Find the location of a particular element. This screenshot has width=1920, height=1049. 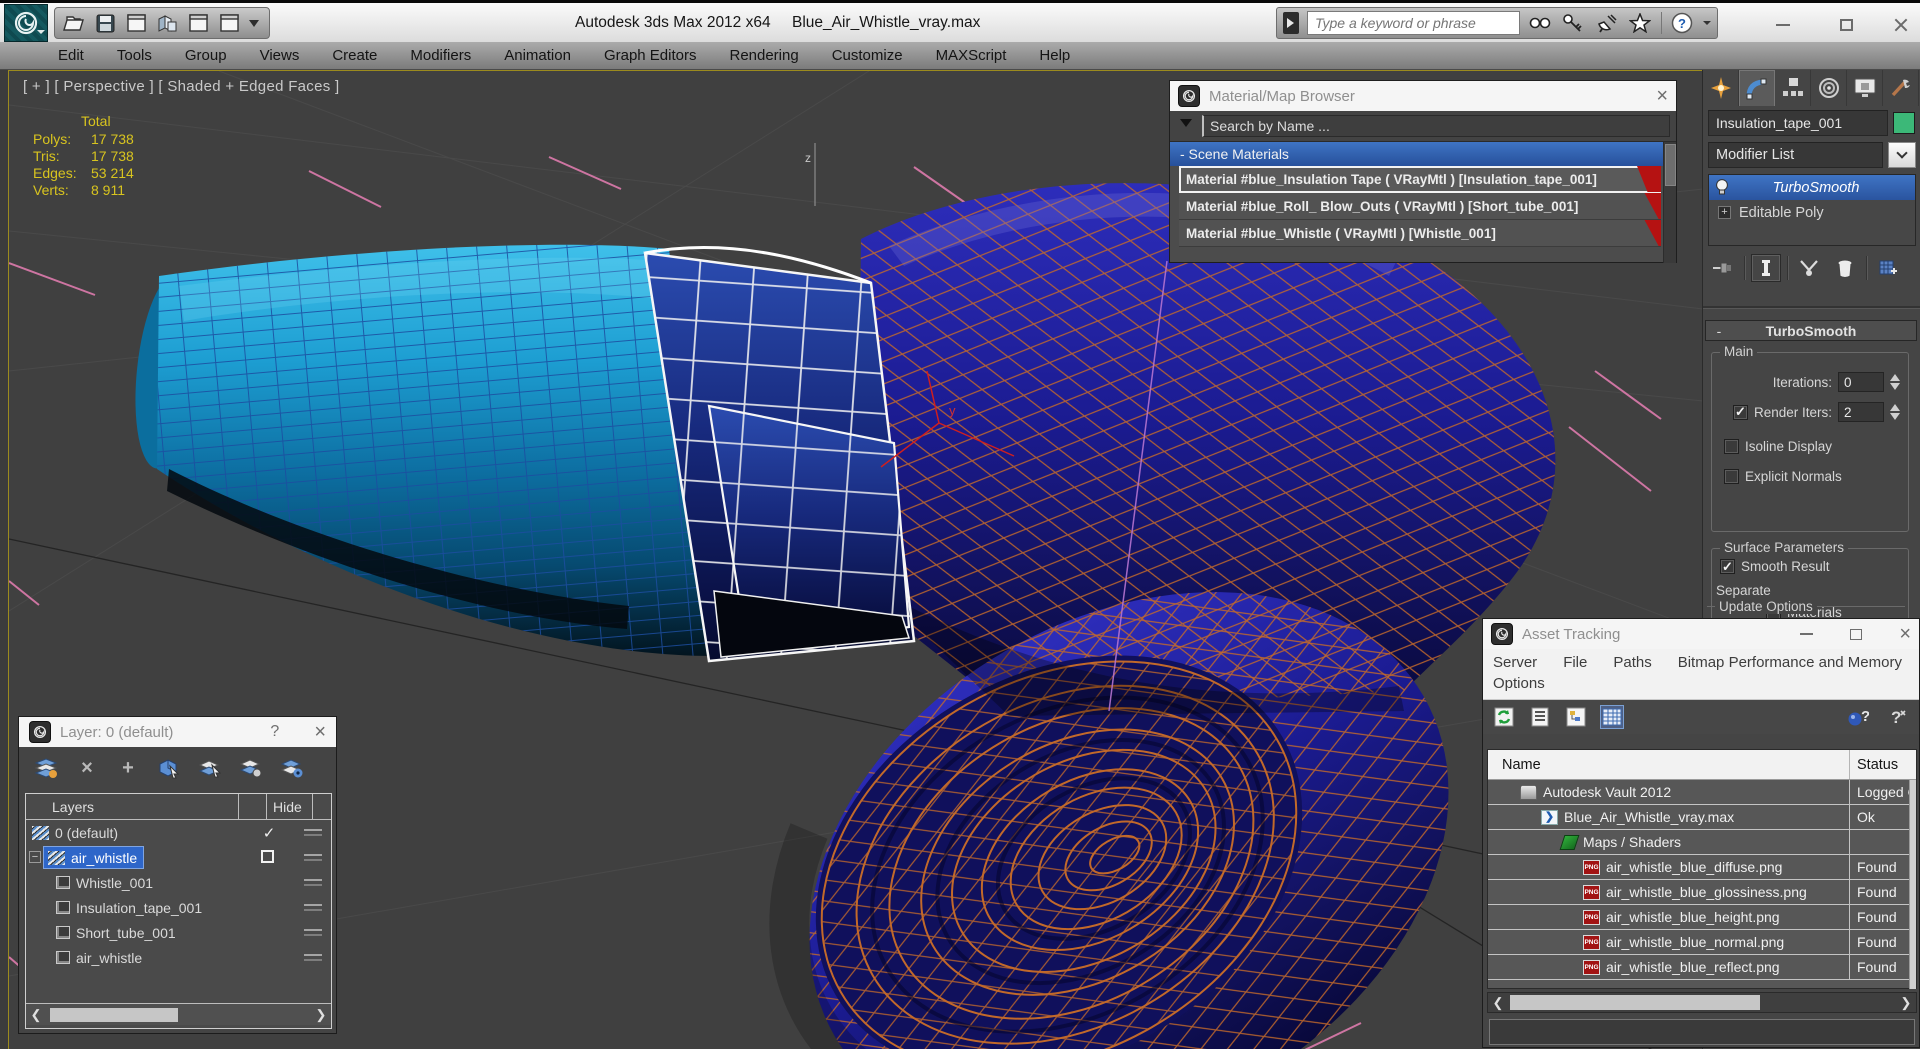

search-input is located at coordinates (1413, 23).